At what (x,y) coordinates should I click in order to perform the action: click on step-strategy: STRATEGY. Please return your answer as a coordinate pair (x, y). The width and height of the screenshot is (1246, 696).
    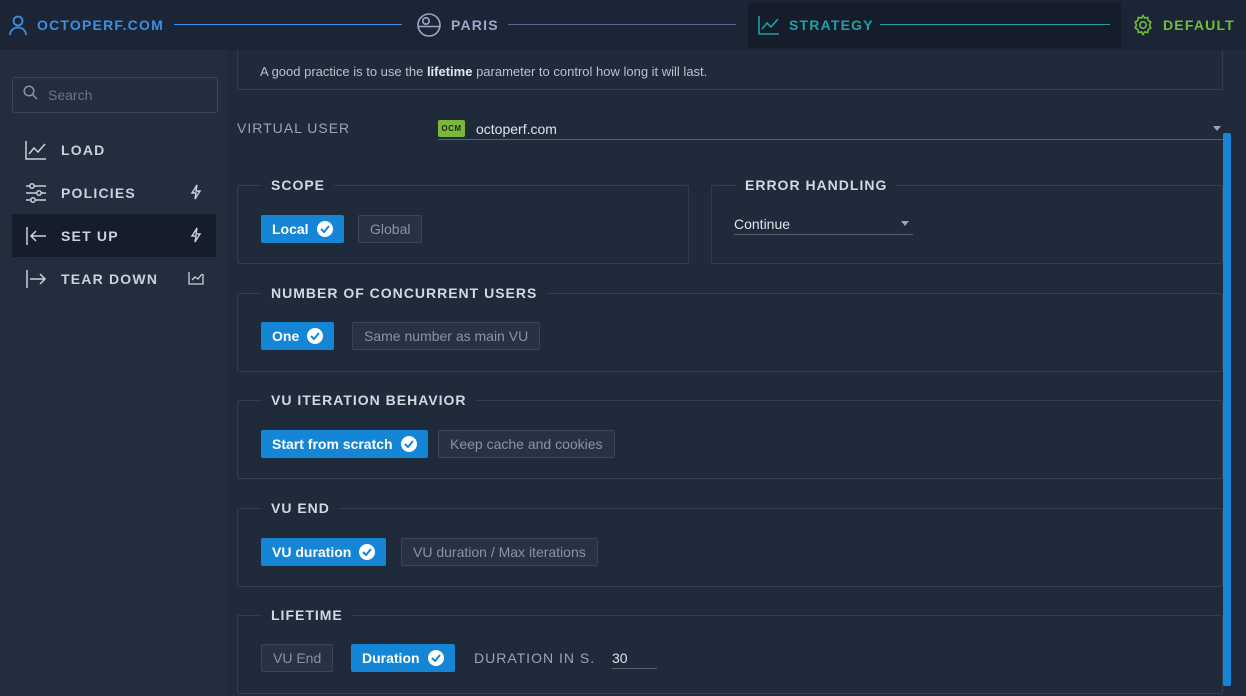
    Looking at the image, I should click on (816, 25).